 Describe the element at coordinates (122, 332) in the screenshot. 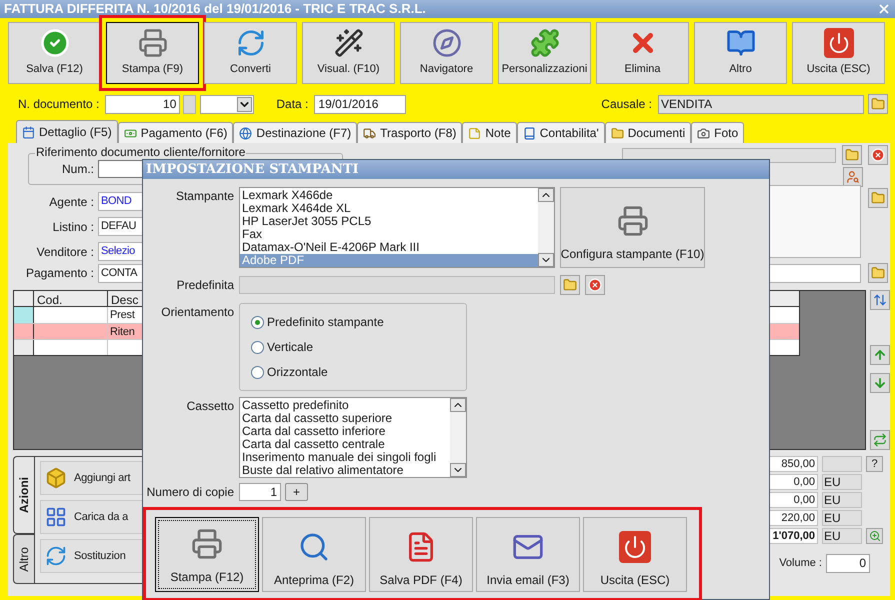

I see `table-cell-text: Riten` at that location.